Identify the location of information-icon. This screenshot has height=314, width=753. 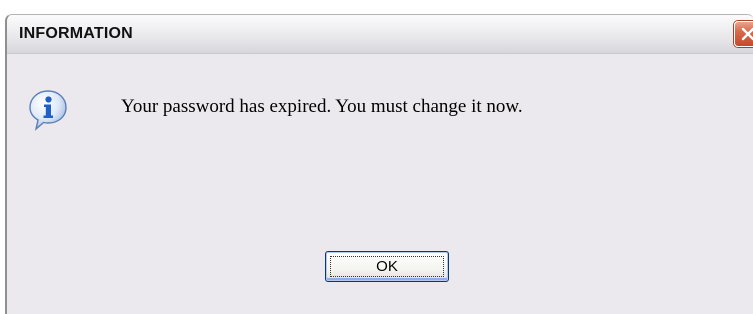
(48, 110).